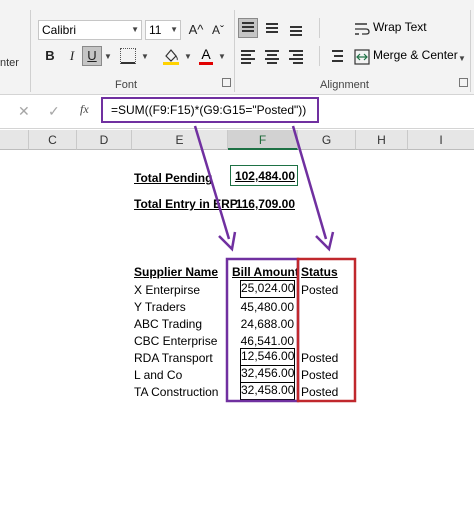 The image size is (474, 519). Describe the element at coordinates (163, 30) in the screenshot. I see `font-size-select: 11 ▼` at that location.